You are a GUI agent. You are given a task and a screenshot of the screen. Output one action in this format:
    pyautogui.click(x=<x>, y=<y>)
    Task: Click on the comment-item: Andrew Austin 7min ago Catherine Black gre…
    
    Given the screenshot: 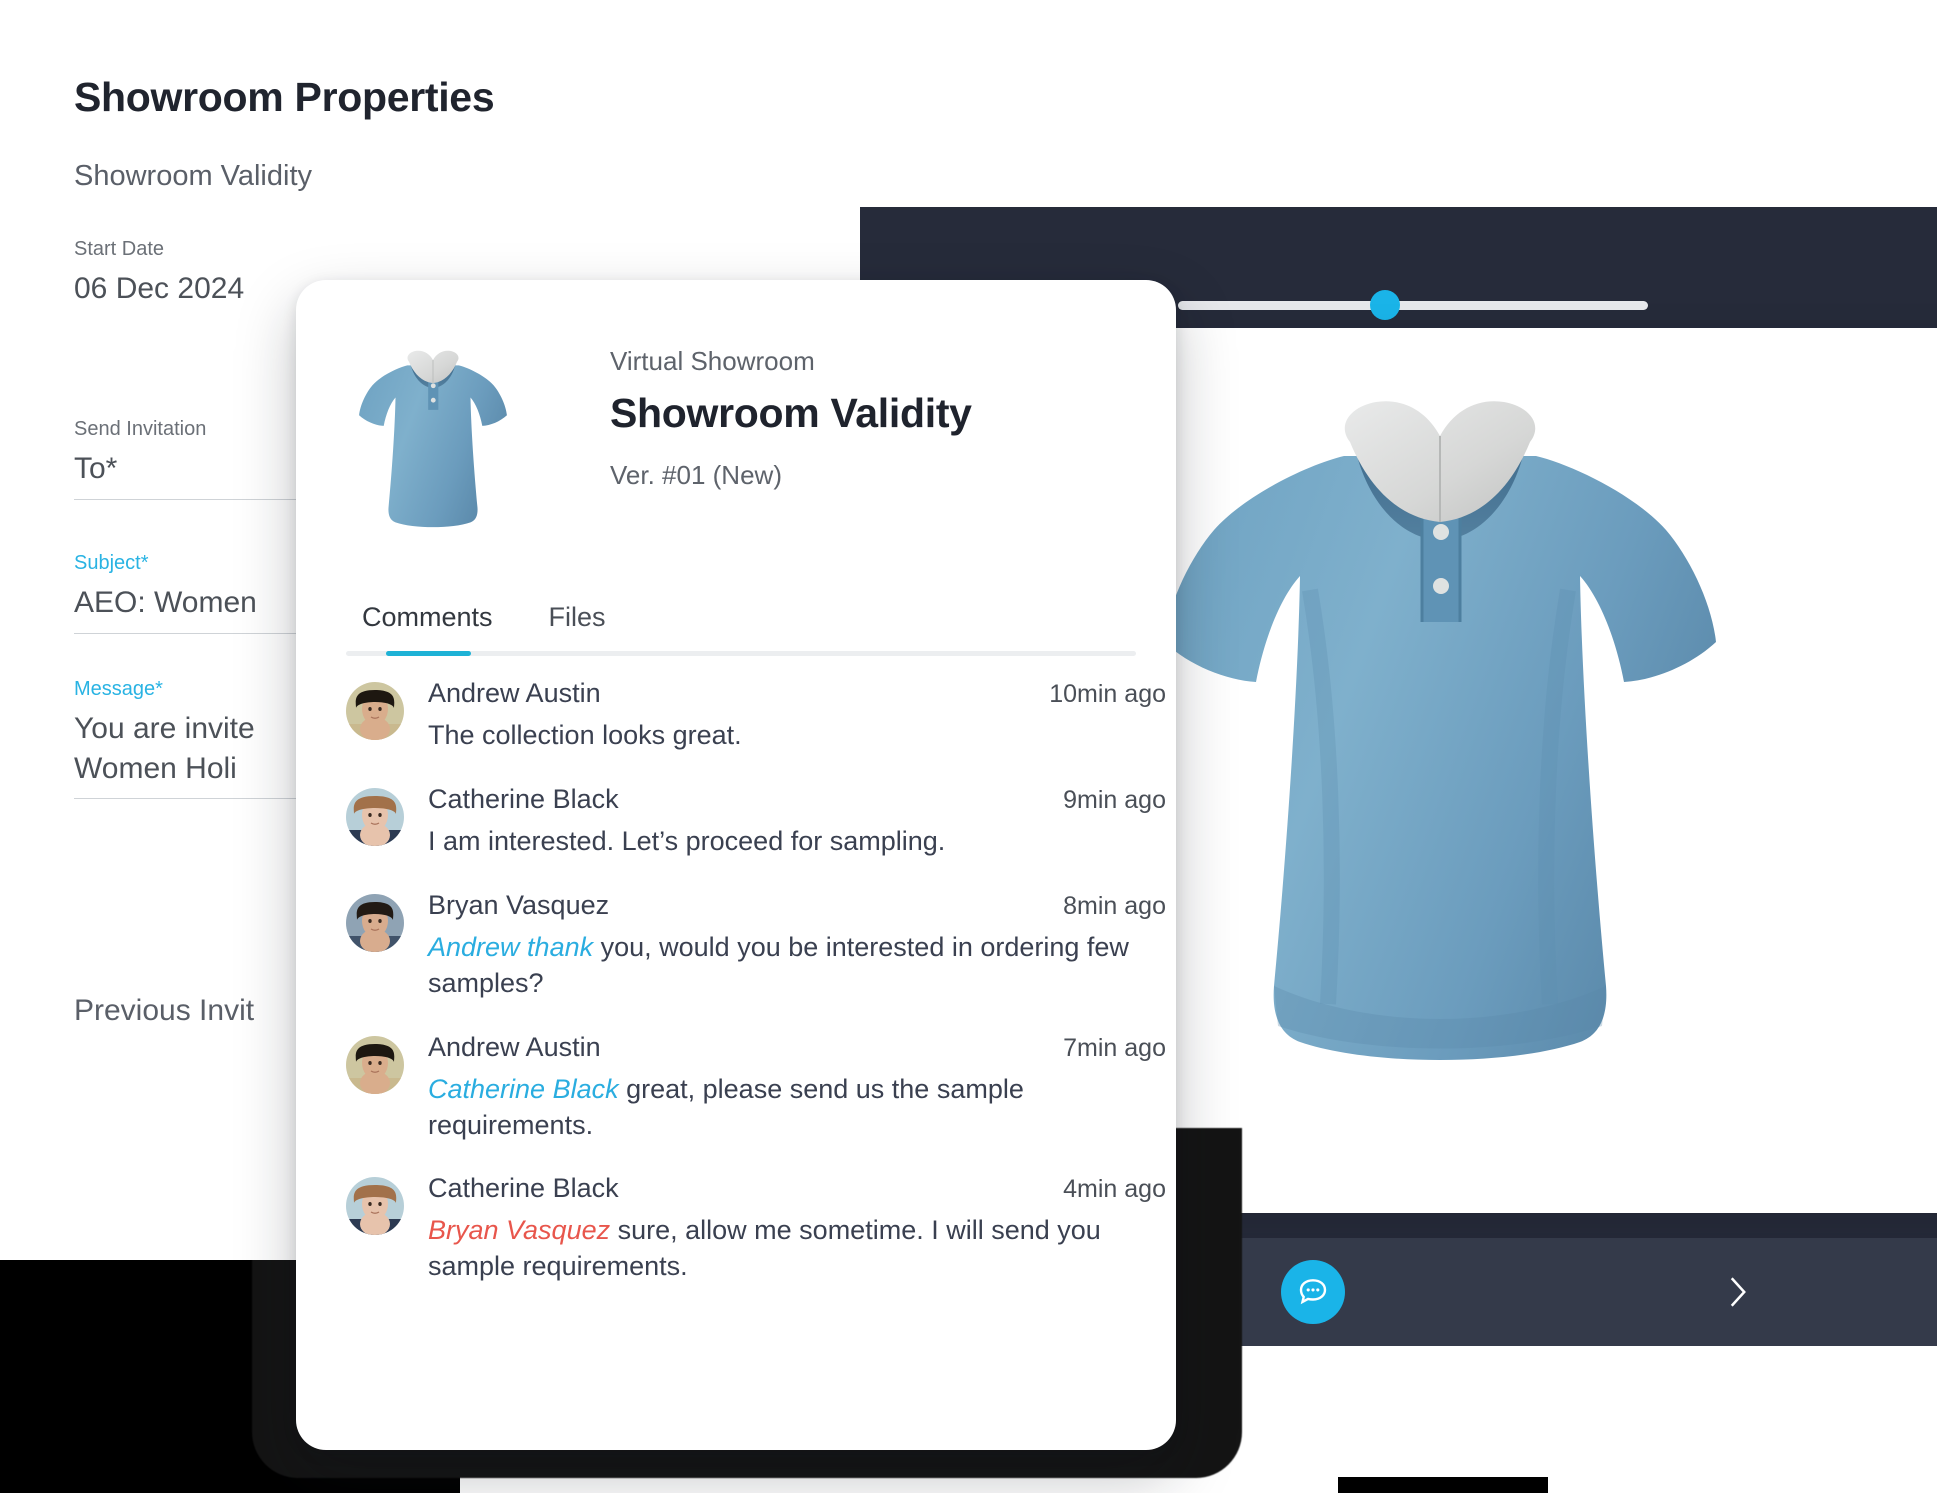 What is the action you would take?
    pyautogui.click(x=756, y=1103)
    